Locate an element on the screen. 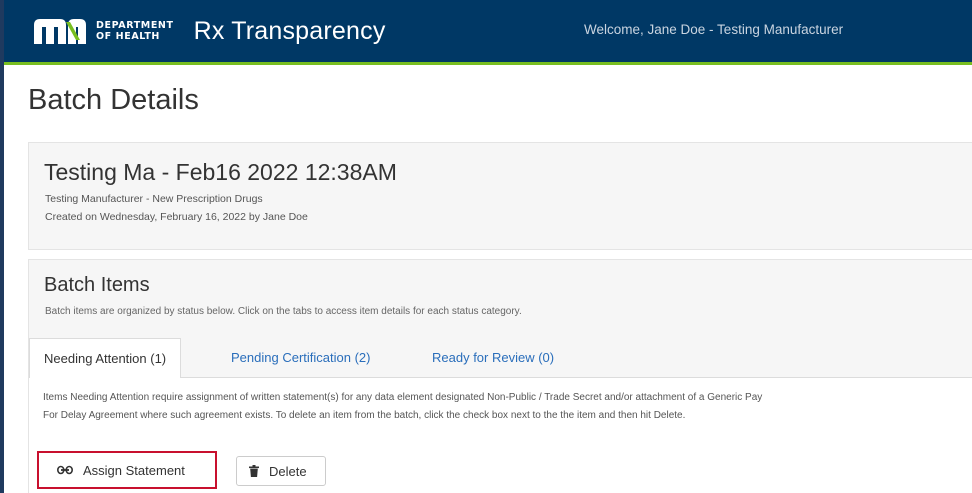  assign-statement-label: Assign Statement is located at coordinates (134, 470).